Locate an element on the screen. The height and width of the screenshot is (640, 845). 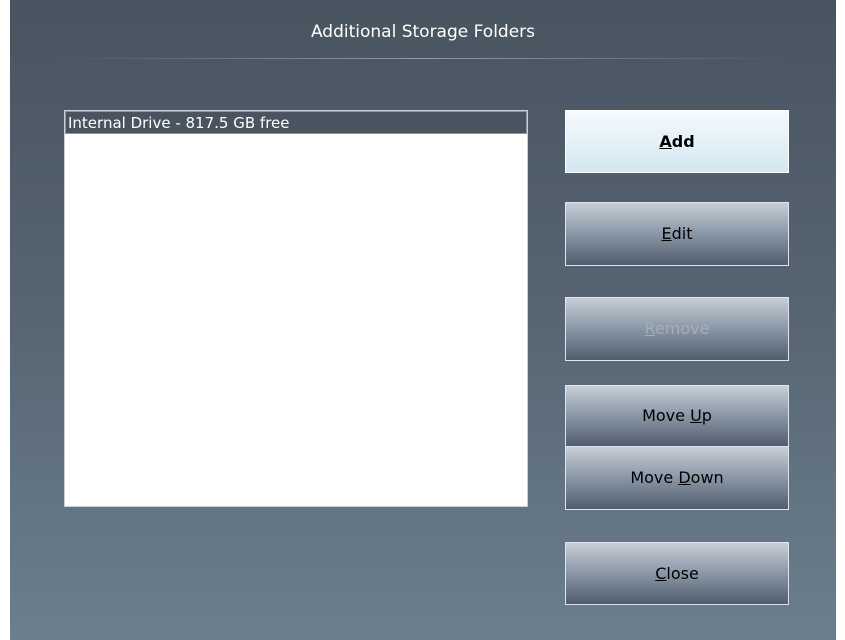
list-item-label: Internal Drive - 817.5 GB free is located at coordinates (179, 123).